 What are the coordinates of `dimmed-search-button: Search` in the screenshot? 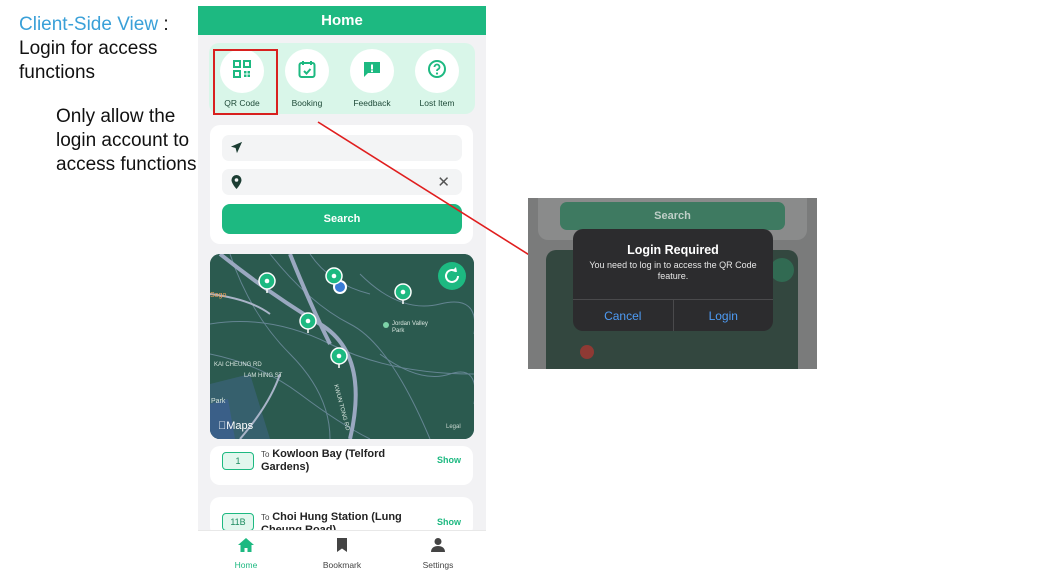 It's located at (672, 216).